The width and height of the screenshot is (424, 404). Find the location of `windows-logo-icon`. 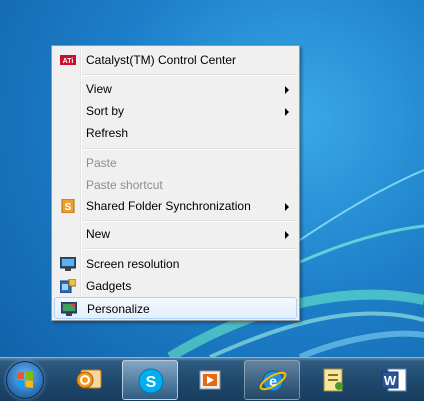

windows-logo-icon is located at coordinates (25, 379).